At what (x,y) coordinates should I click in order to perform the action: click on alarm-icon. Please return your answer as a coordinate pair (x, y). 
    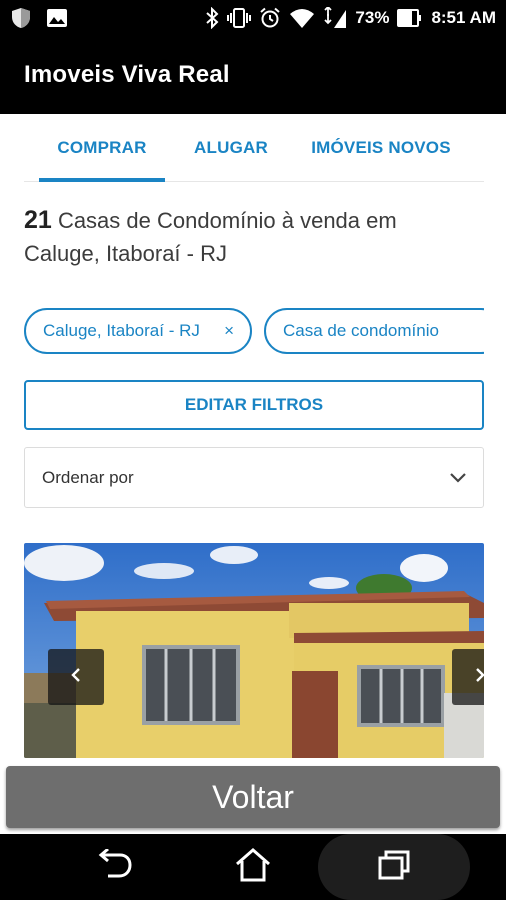
    Looking at the image, I should click on (270, 18).